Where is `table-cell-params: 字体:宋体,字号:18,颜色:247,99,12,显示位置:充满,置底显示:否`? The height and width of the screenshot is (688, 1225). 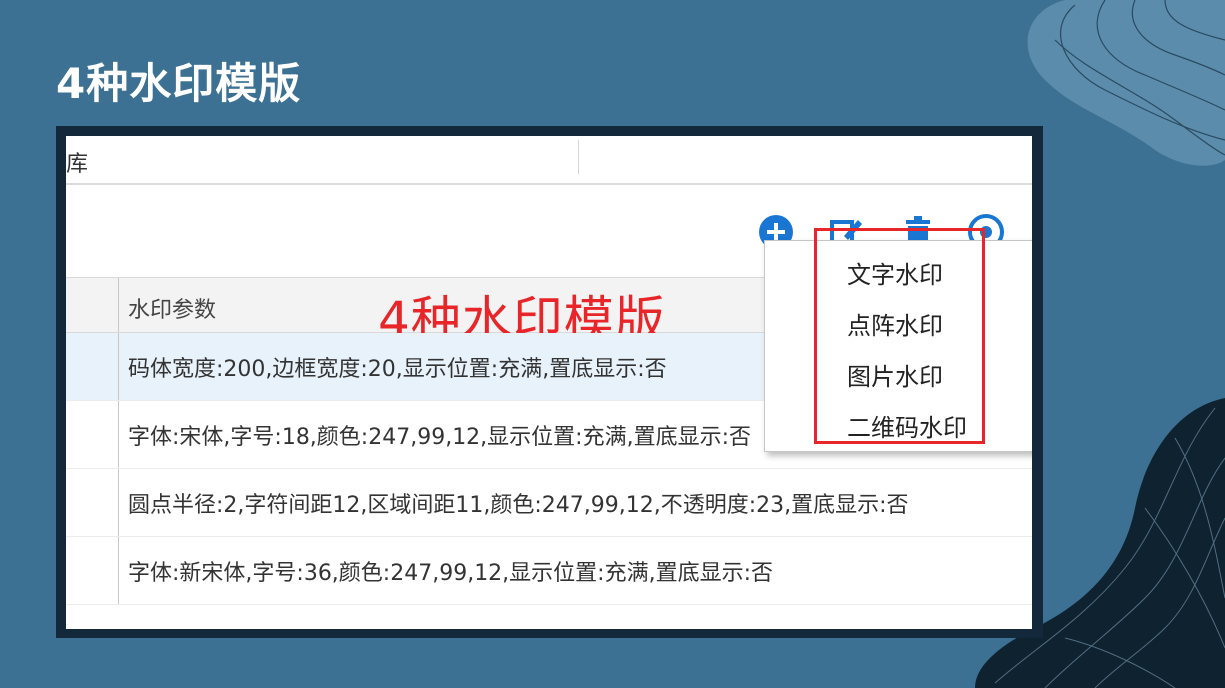
table-cell-params: 字体:宋体,字号:18,颜色:247,99,12,显示位置:充满,置底显示:否 is located at coordinates (439, 437).